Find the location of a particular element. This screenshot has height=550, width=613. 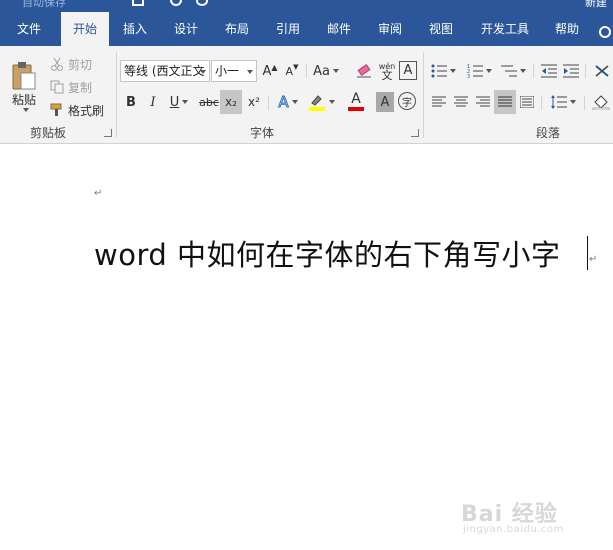

copy-button: 复制 is located at coordinates (80, 87).